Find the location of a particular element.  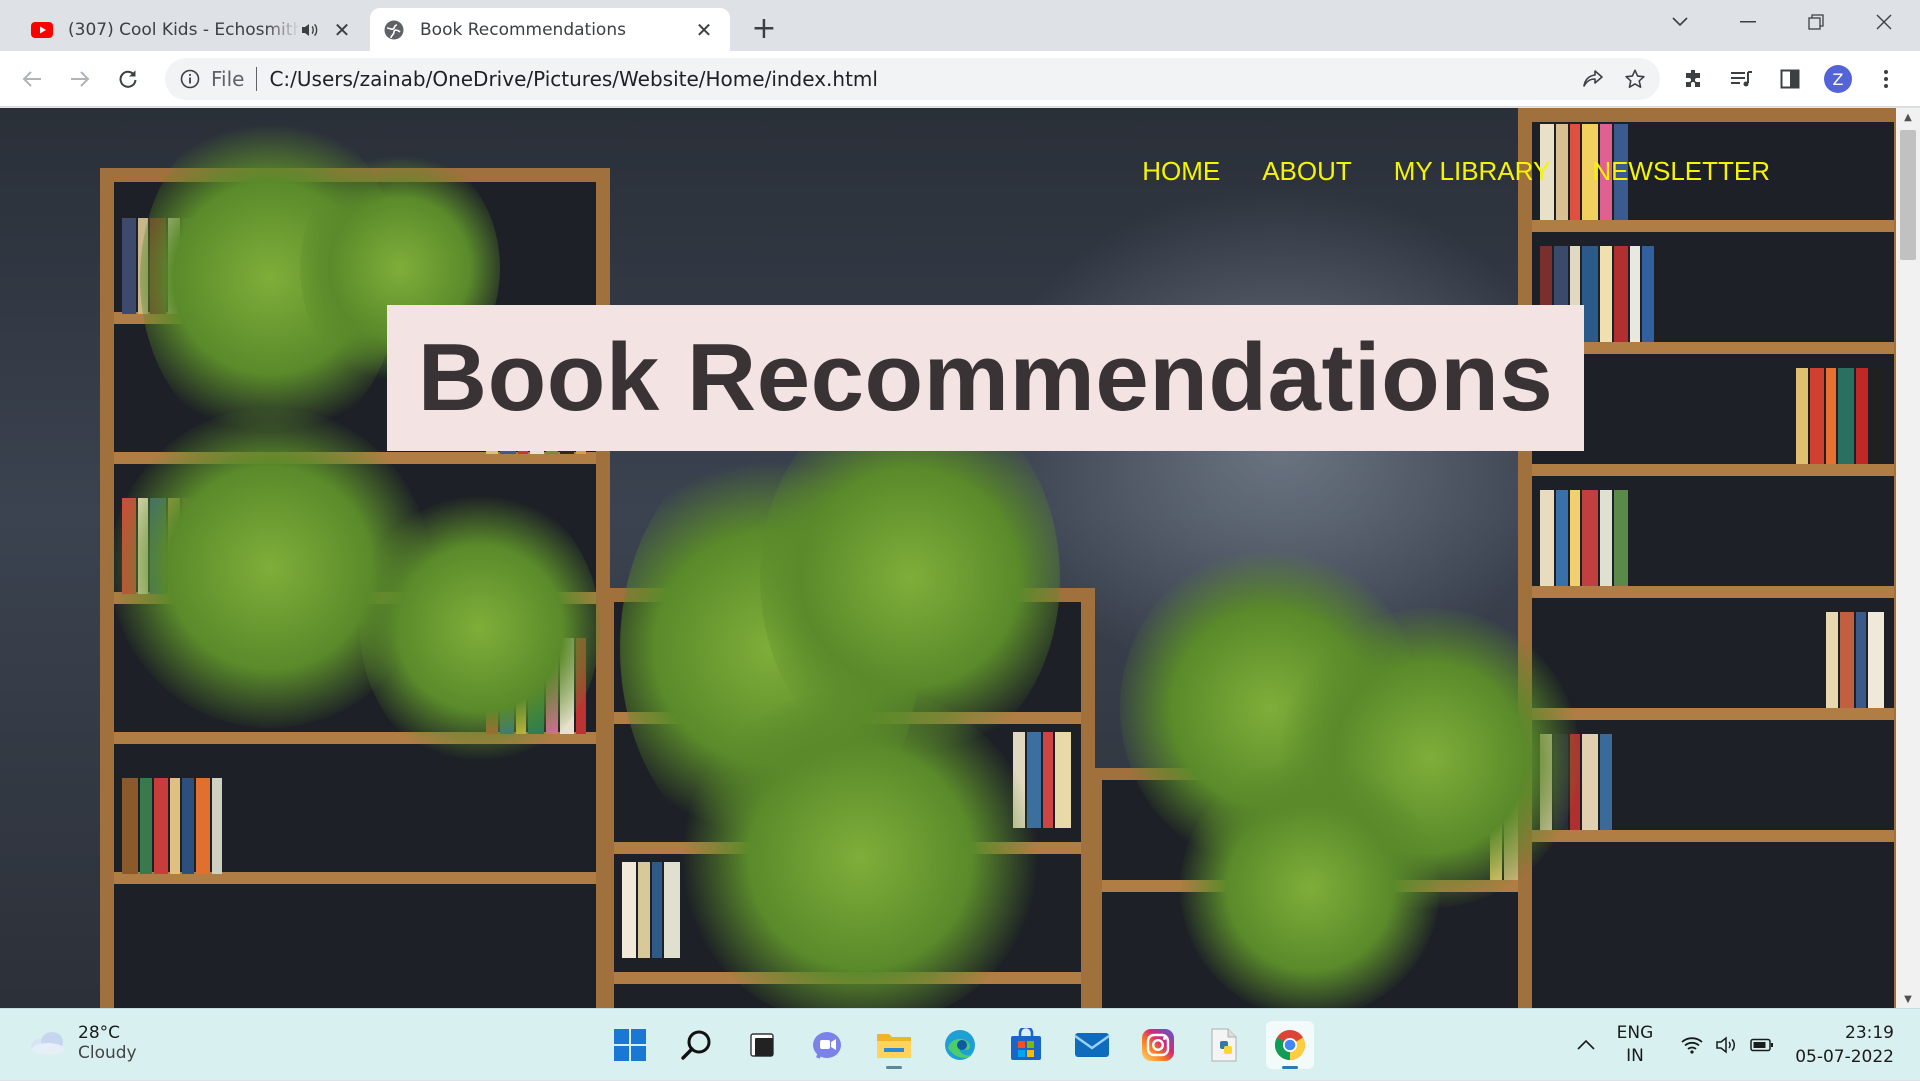

battery-icon is located at coordinates (1762, 1045).